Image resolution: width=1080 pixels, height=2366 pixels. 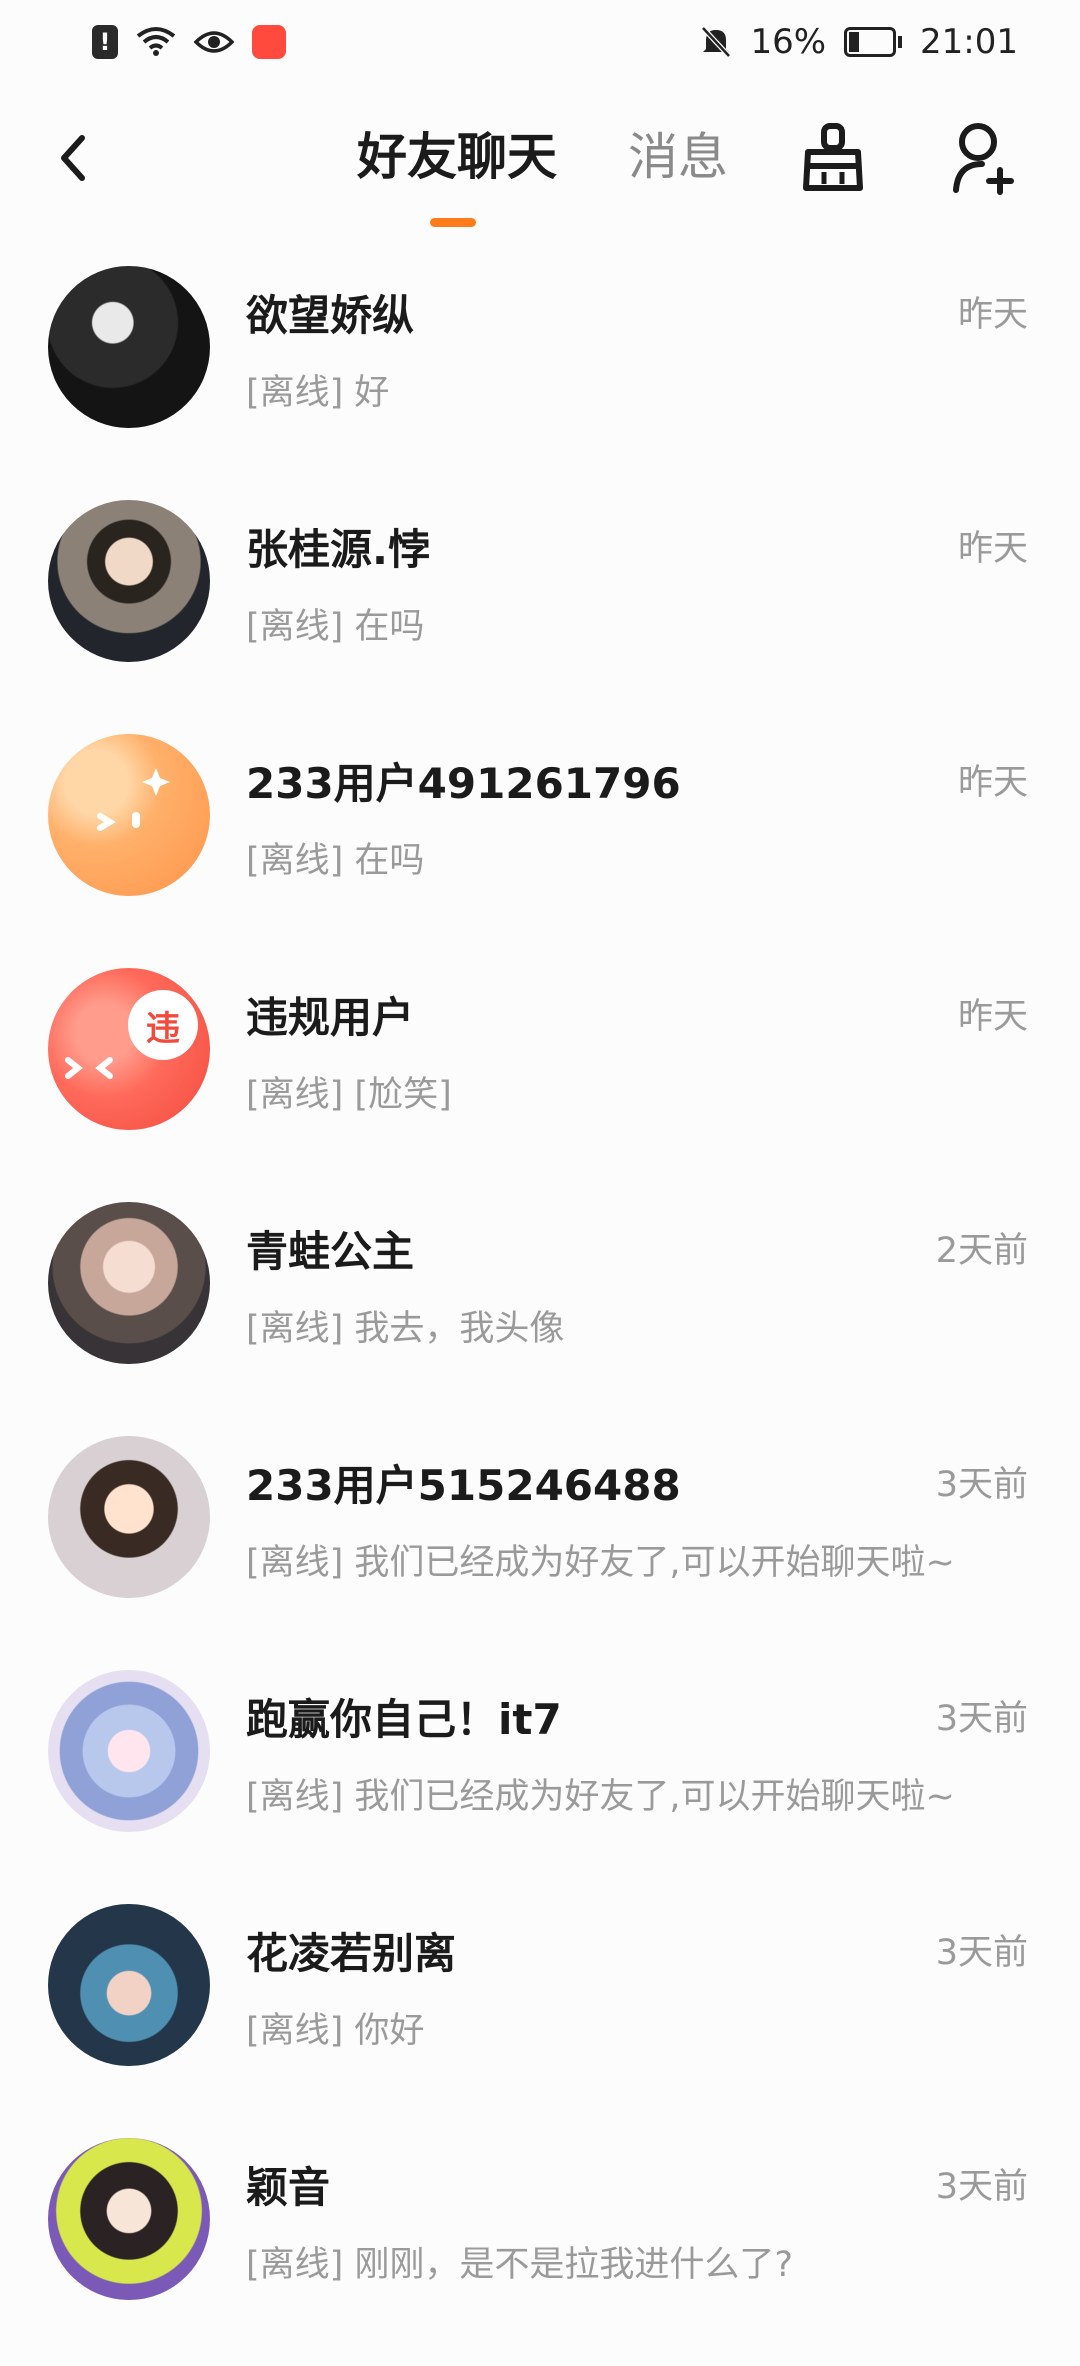 What do you see at coordinates (873, 42) in the screenshot?
I see `battery-icon` at bounding box center [873, 42].